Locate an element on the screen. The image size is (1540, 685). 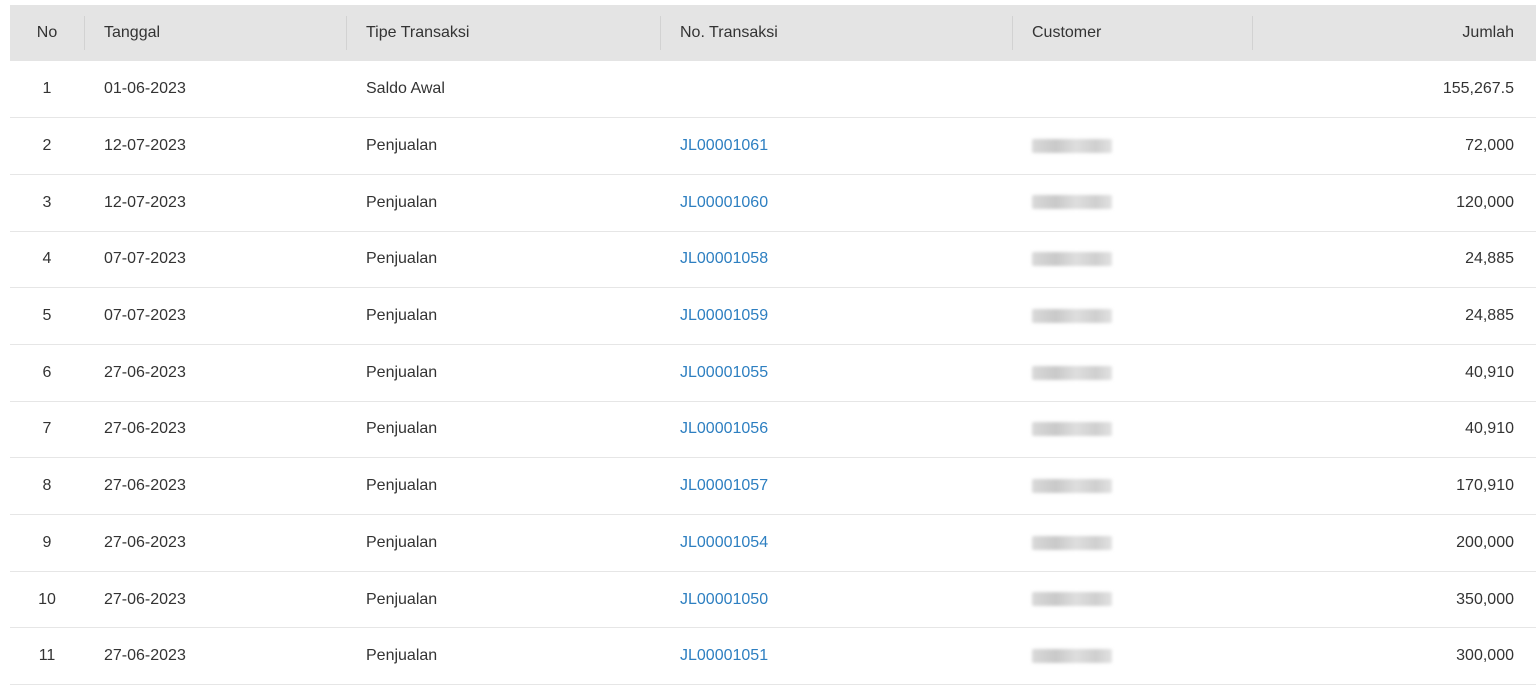
row-no-transaksi-cell: JL00001061 is located at coordinates (836, 146).